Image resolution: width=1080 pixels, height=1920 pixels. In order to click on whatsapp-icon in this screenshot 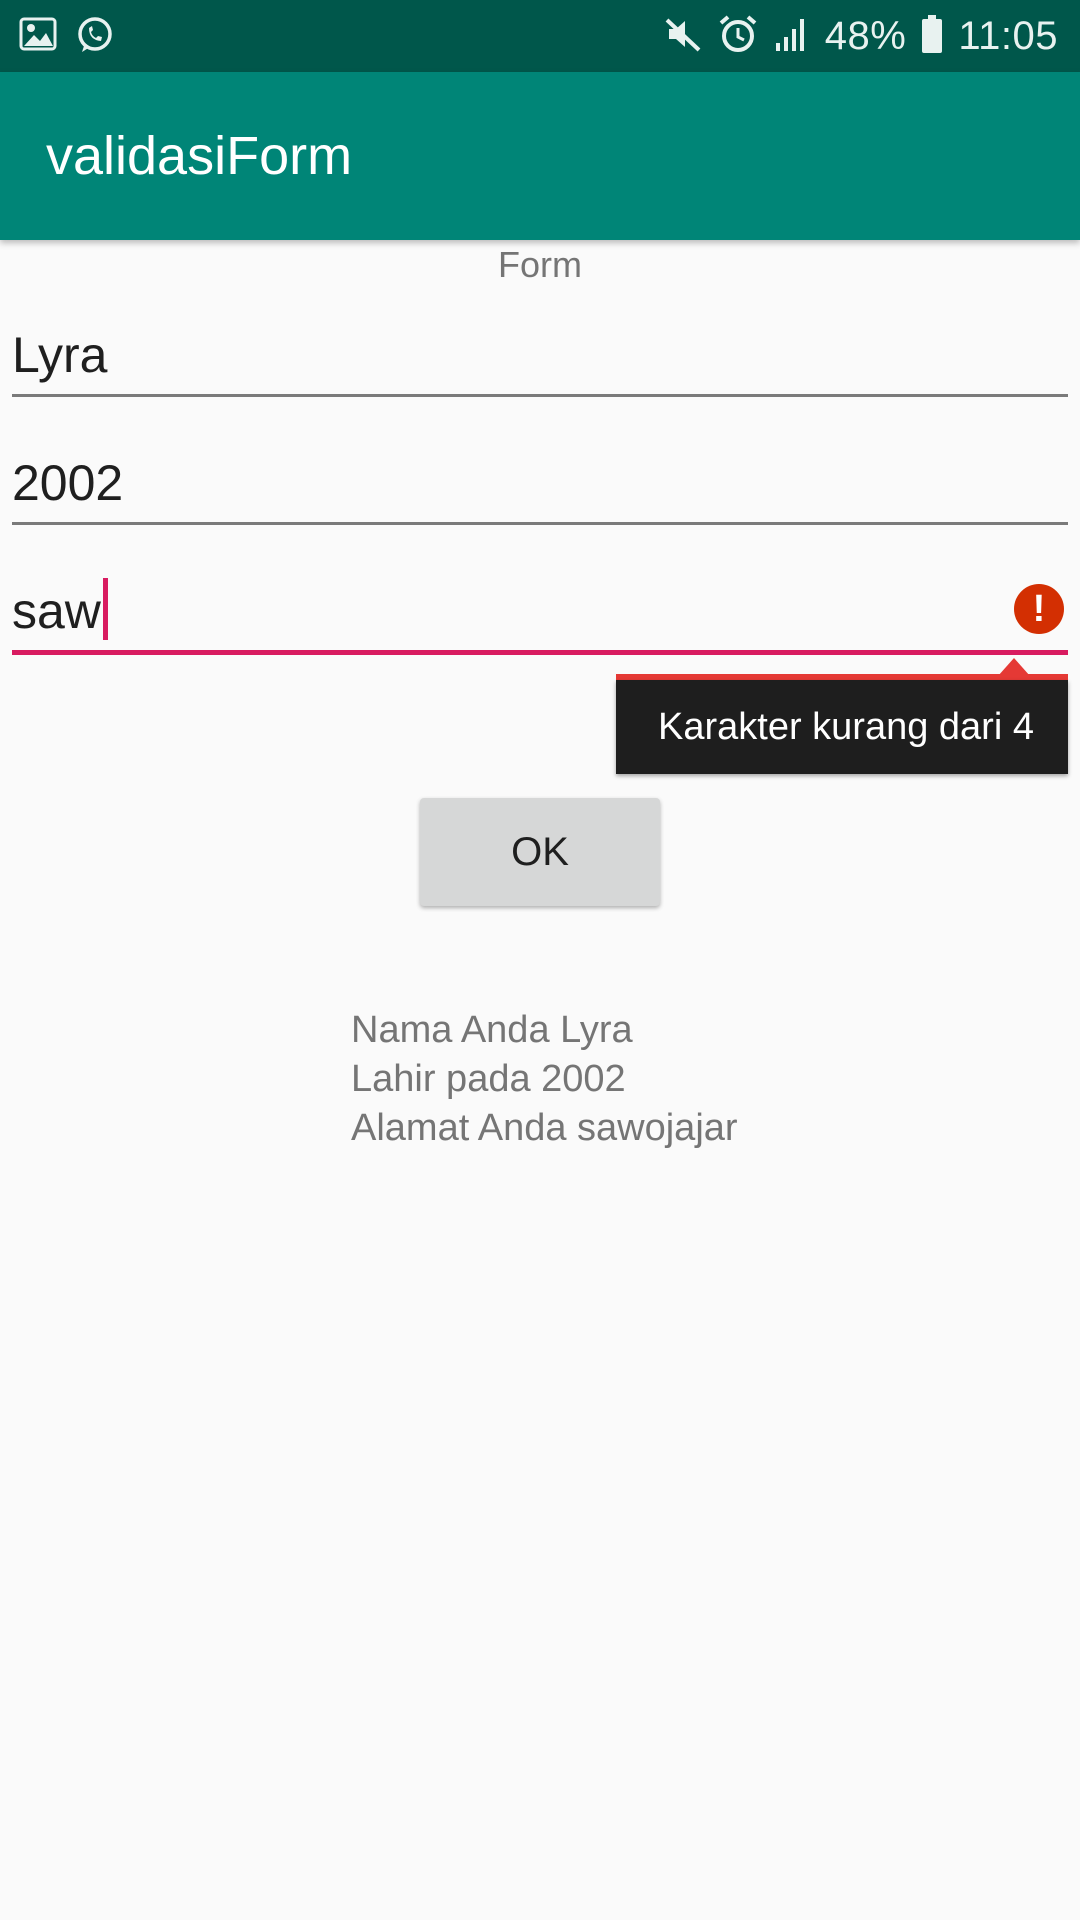, I will do `click(95, 37)`.